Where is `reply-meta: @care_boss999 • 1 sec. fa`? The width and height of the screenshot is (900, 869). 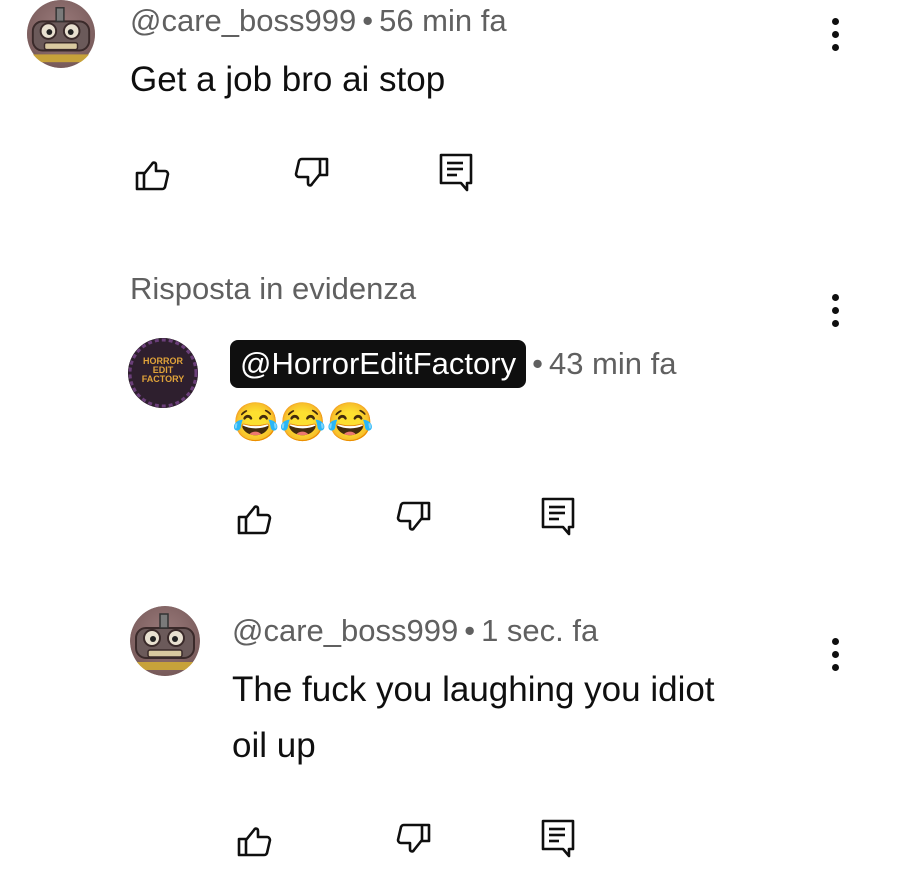 reply-meta: @care_boss999 • 1 sec. fa is located at coordinates (415, 631).